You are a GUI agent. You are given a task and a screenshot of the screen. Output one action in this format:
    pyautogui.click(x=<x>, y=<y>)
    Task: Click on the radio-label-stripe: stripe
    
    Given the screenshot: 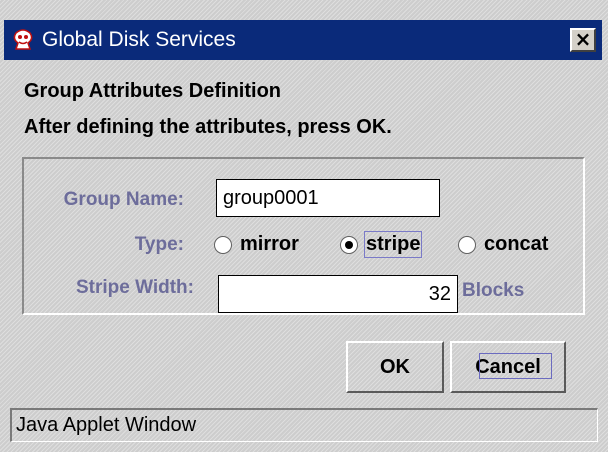 What is the action you would take?
    pyautogui.click(x=393, y=244)
    